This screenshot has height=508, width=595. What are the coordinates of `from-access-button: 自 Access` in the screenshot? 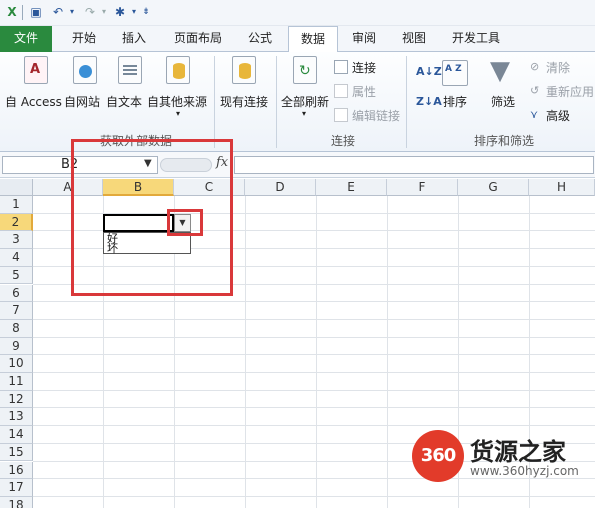 It's located at (33, 101).